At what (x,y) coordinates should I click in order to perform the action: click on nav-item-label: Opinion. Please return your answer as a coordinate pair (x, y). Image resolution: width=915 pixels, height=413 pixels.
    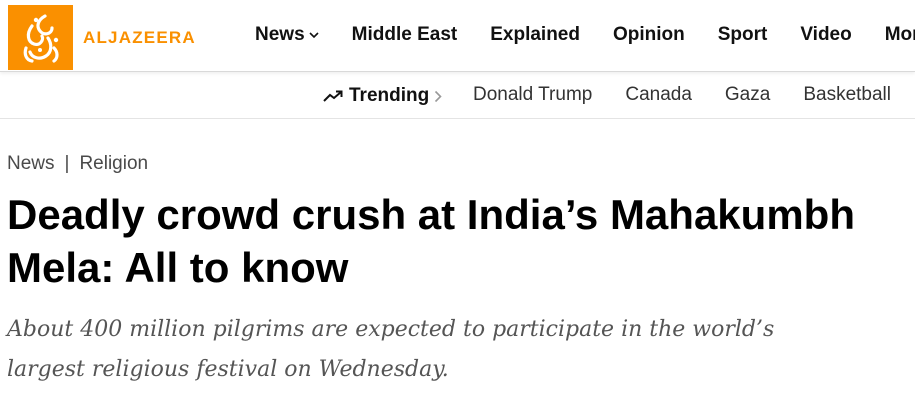
    Looking at the image, I should click on (648, 34).